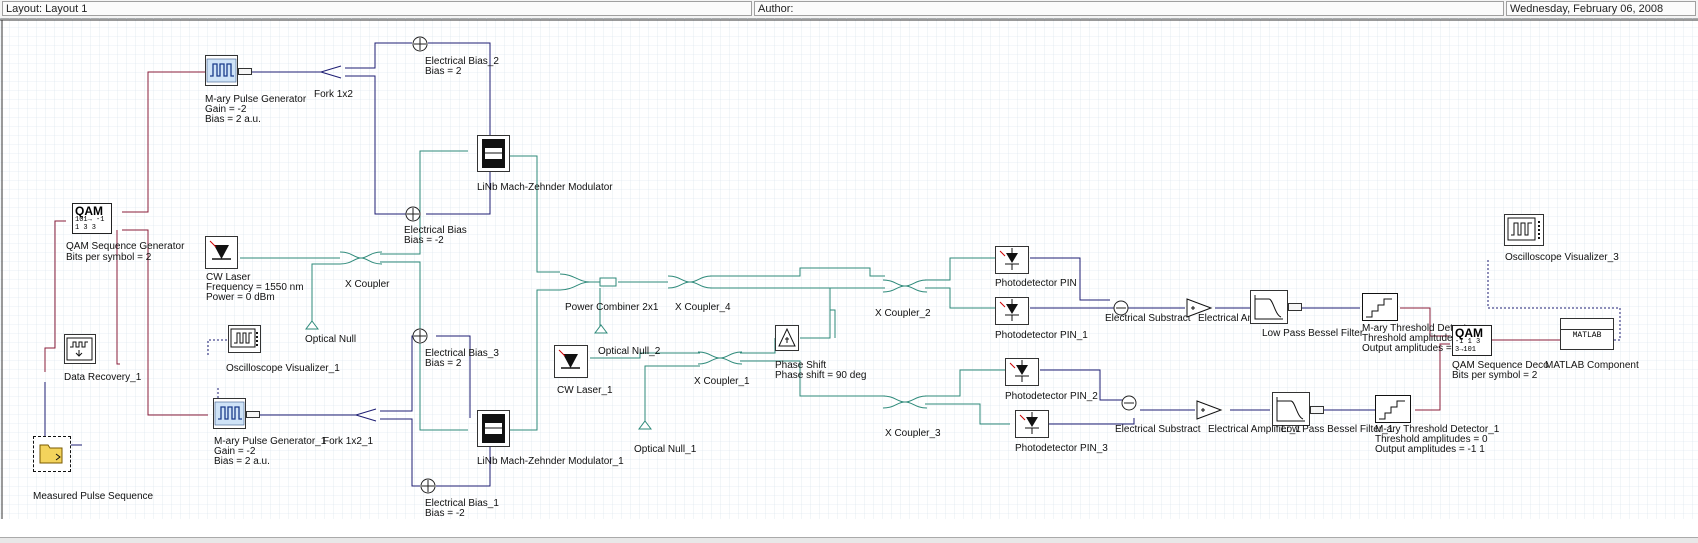 This screenshot has width=1698, height=543. What do you see at coordinates (903, 313) in the screenshot?
I see `xc2-label: X Coupler_2` at bounding box center [903, 313].